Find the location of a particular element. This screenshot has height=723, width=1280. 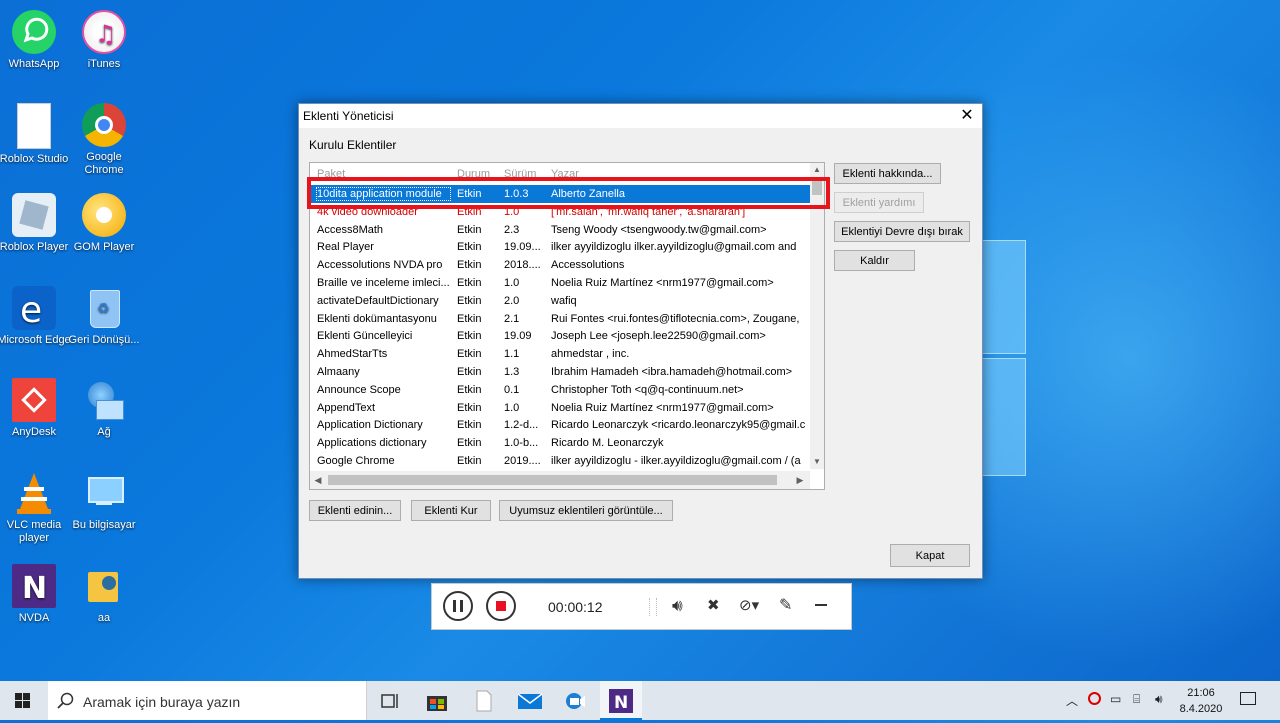

clock-date: 8.4.2020 is located at coordinates (1201, 709).